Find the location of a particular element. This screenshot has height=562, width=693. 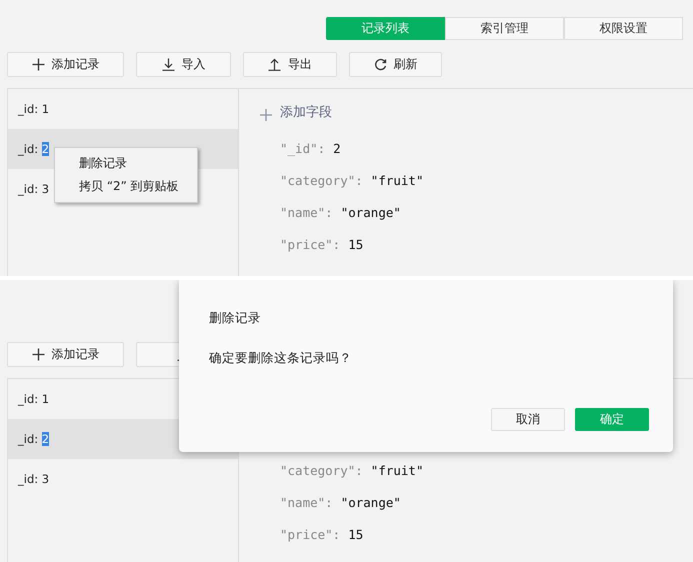

field-key: "_id": is located at coordinates (303, 148).